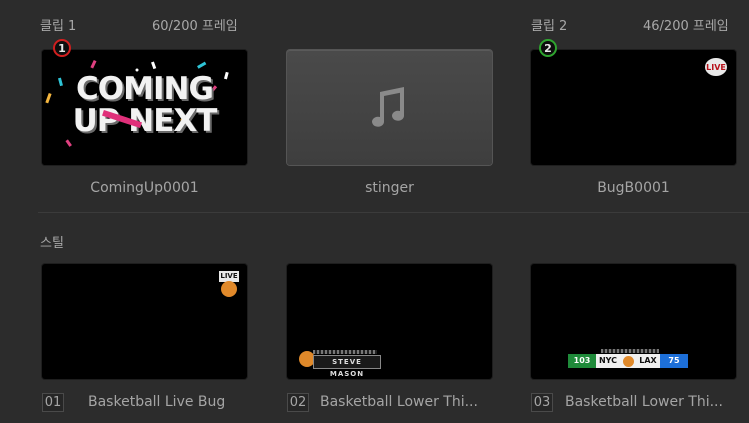 The width and height of the screenshot is (749, 423). I want to click on clip-name-comingup: ComingUp0001, so click(144, 188).